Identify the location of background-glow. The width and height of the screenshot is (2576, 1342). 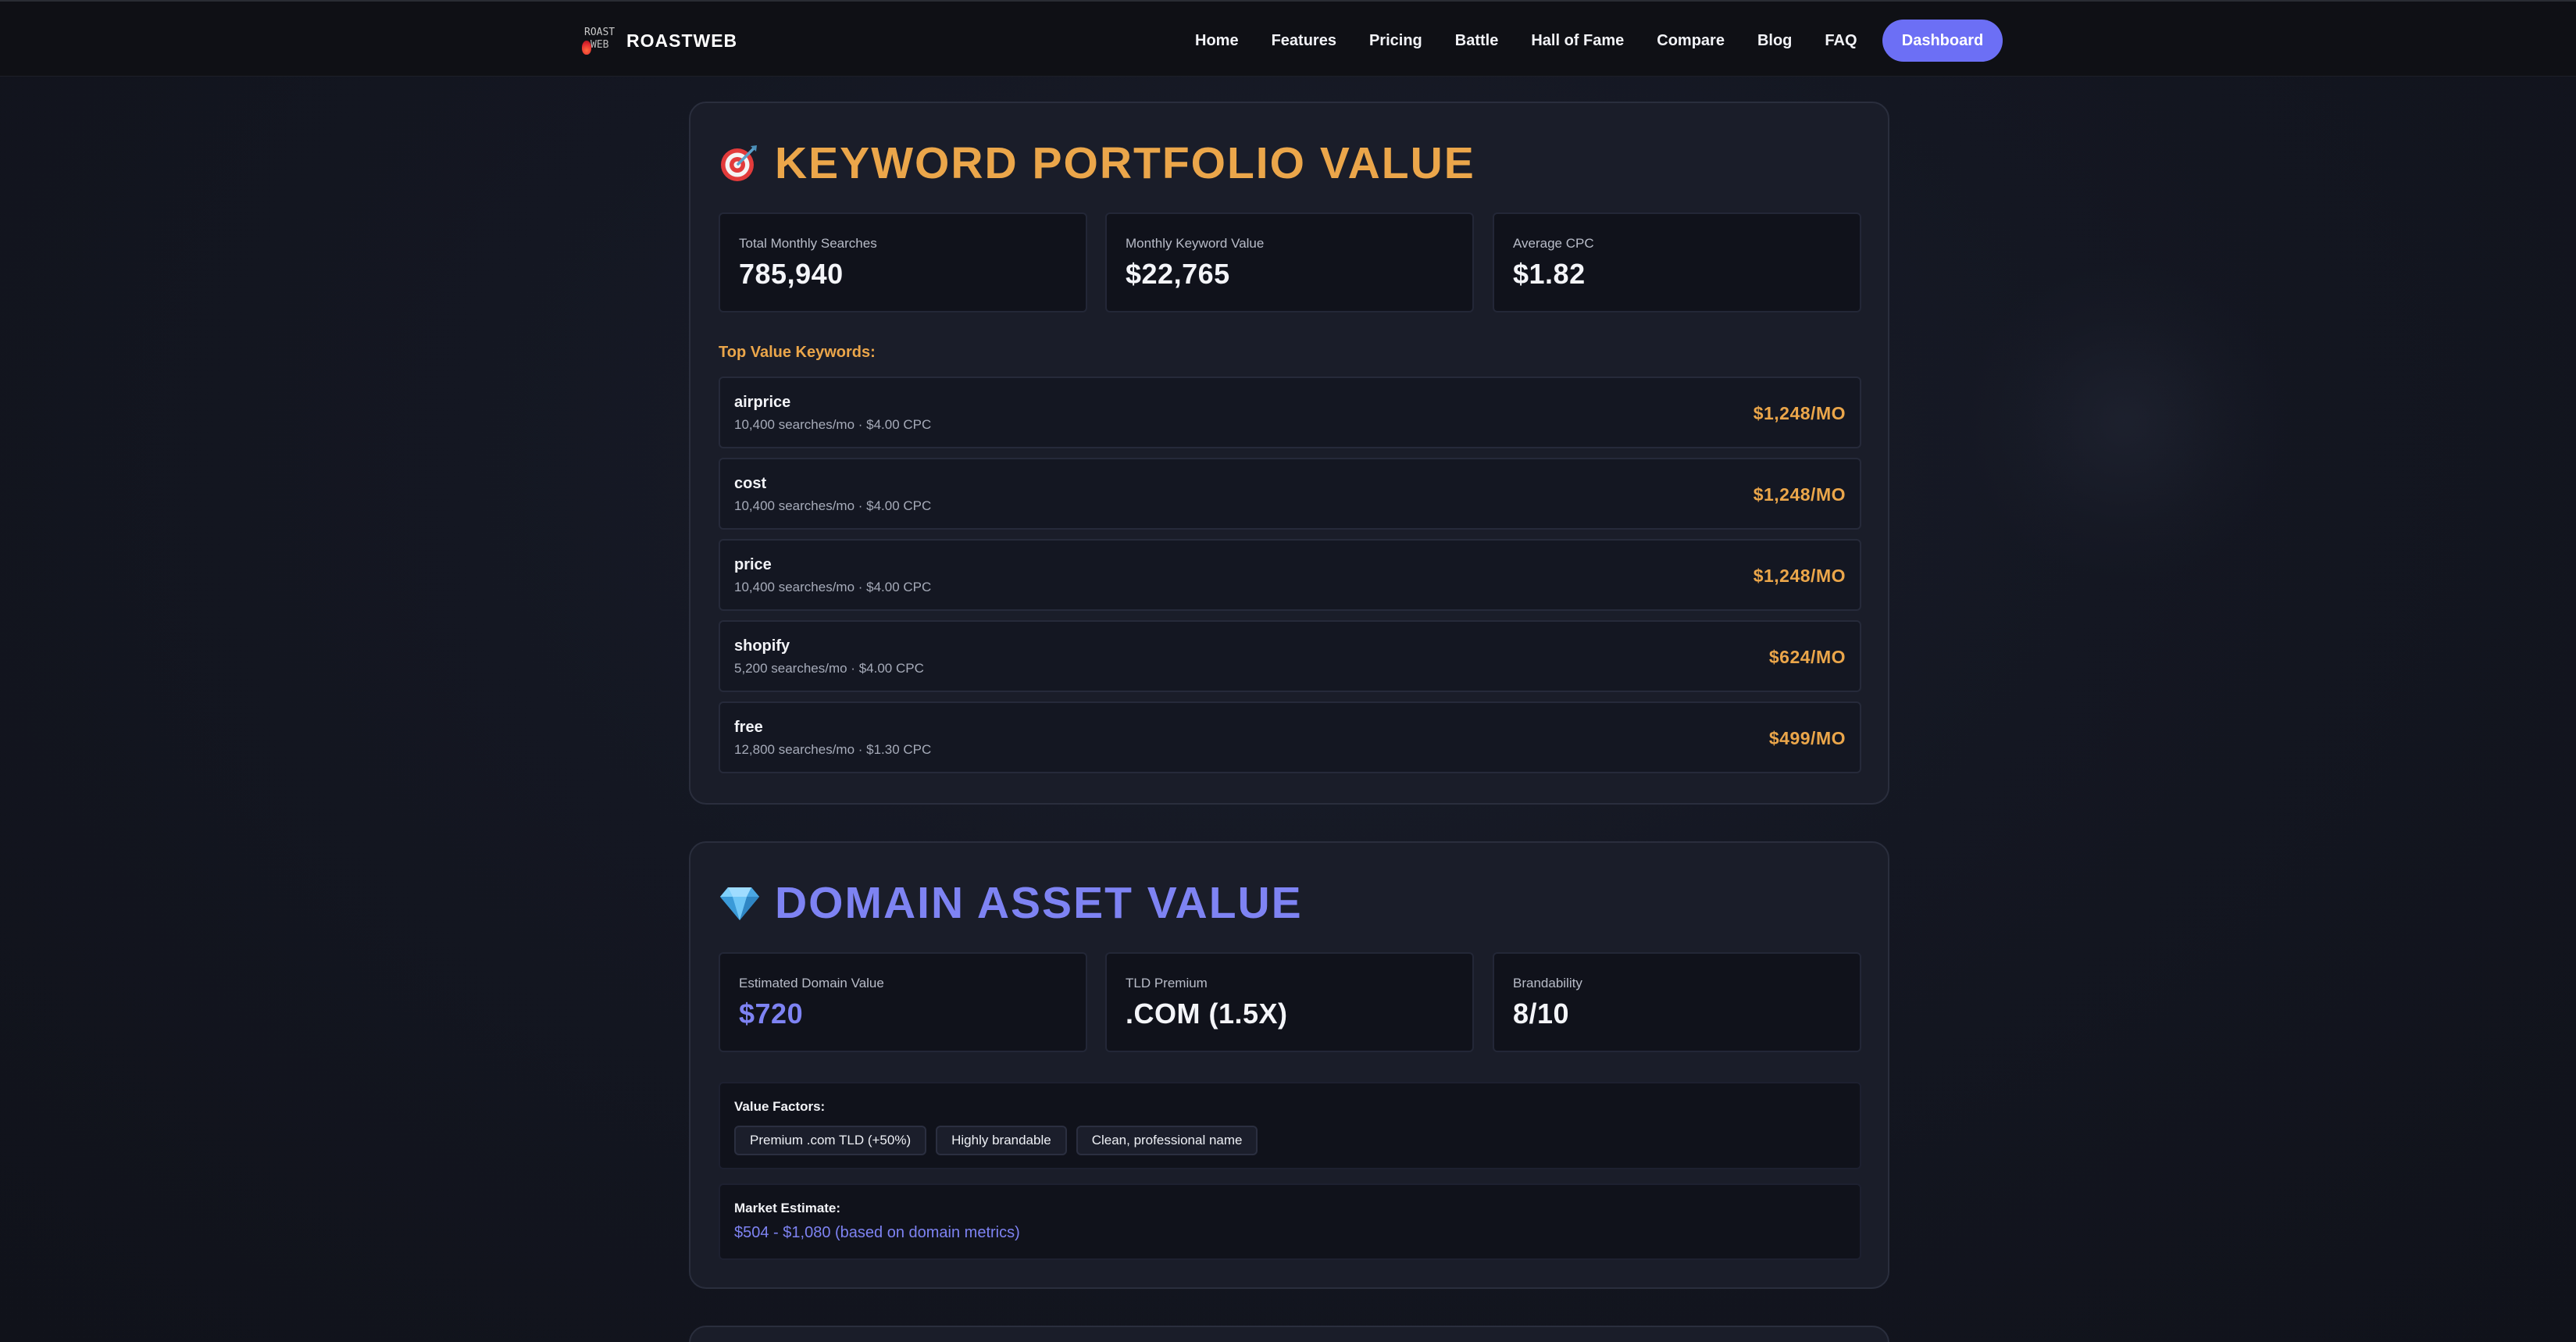
(2125, 422).